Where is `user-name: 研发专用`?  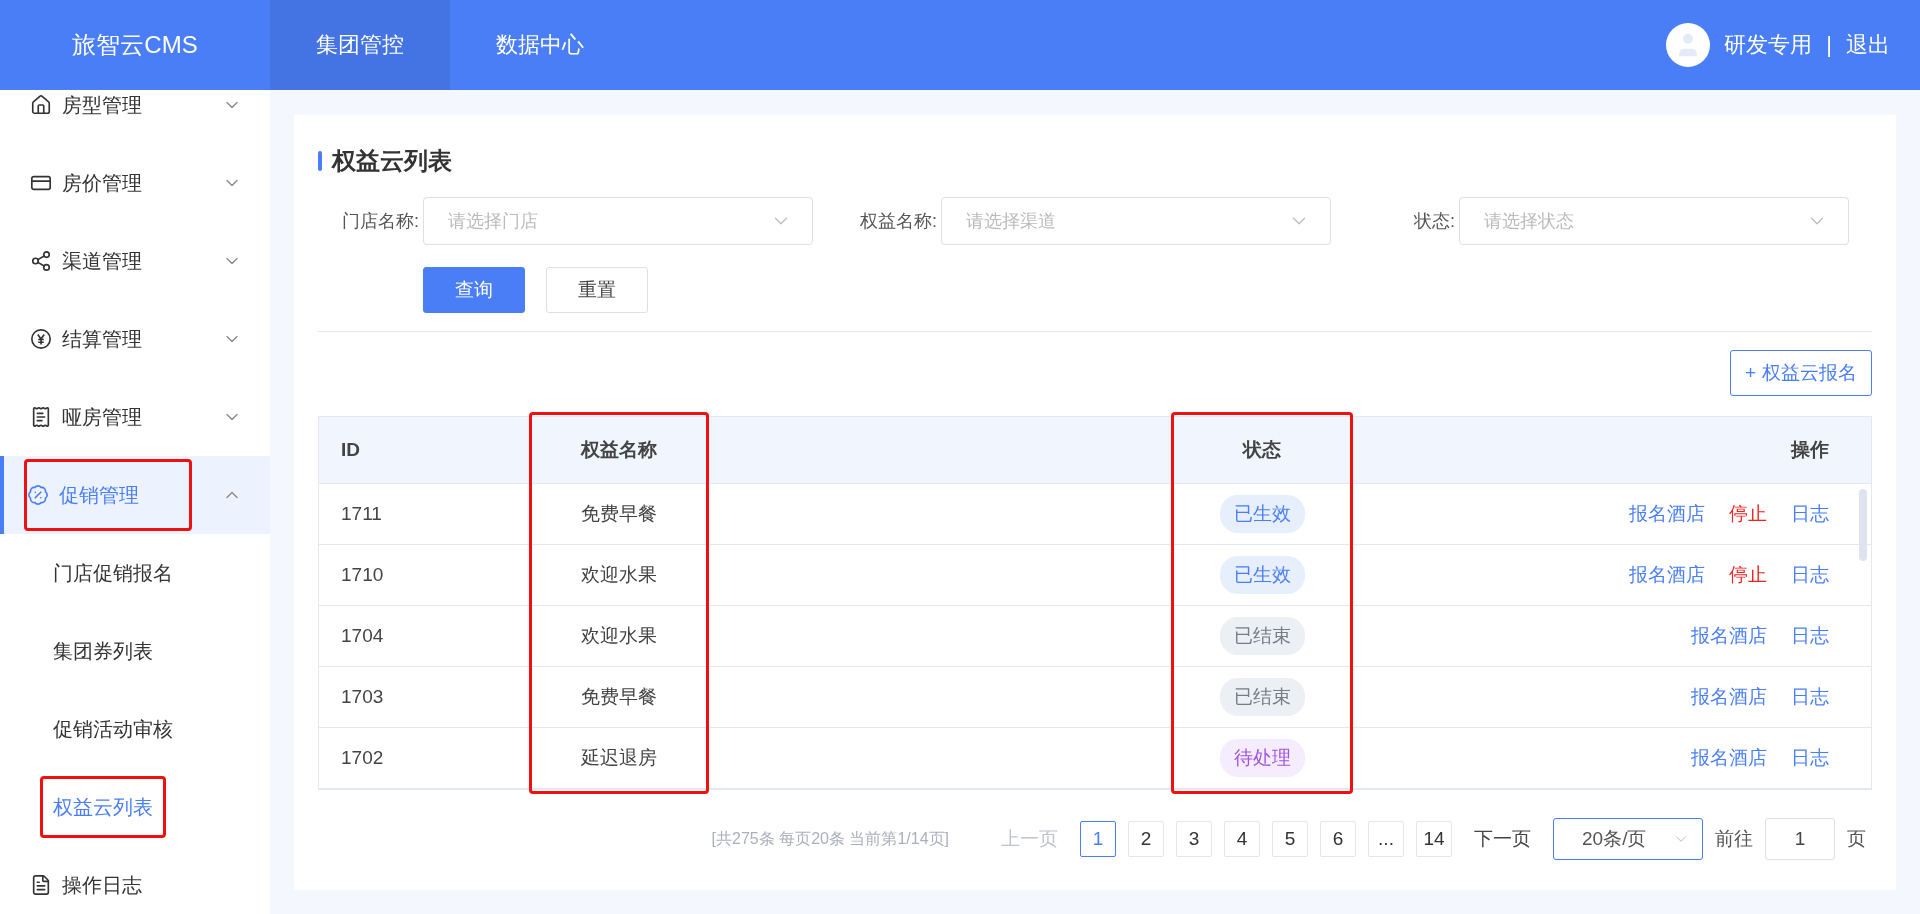
user-name: 研发专用 is located at coordinates (1768, 45).